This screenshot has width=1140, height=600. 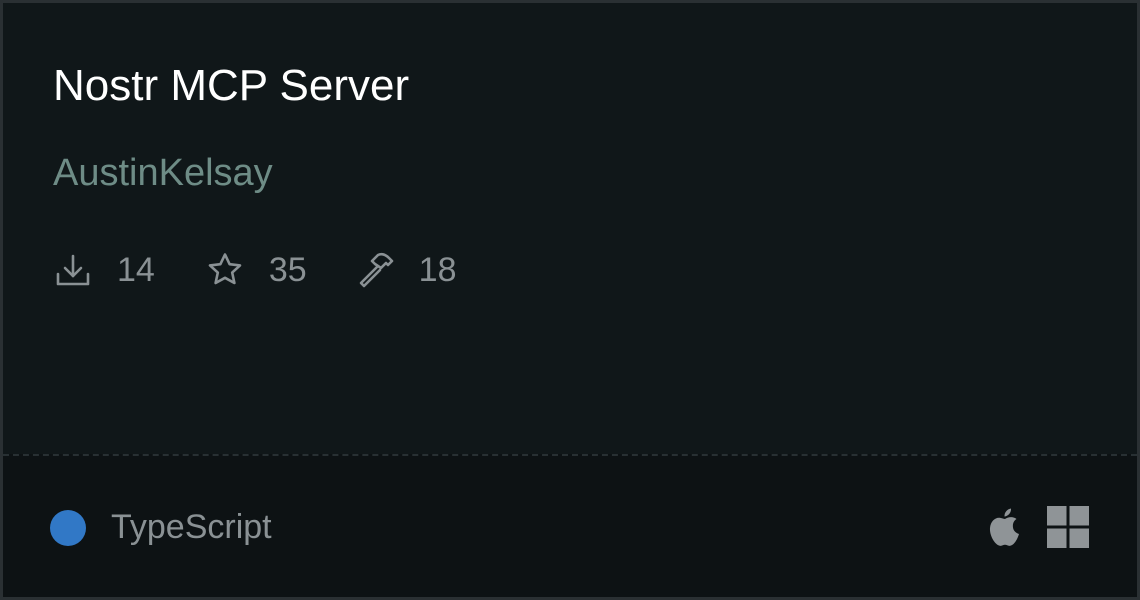 I want to click on author-link: AustinKelsay, so click(x=163, y=173).